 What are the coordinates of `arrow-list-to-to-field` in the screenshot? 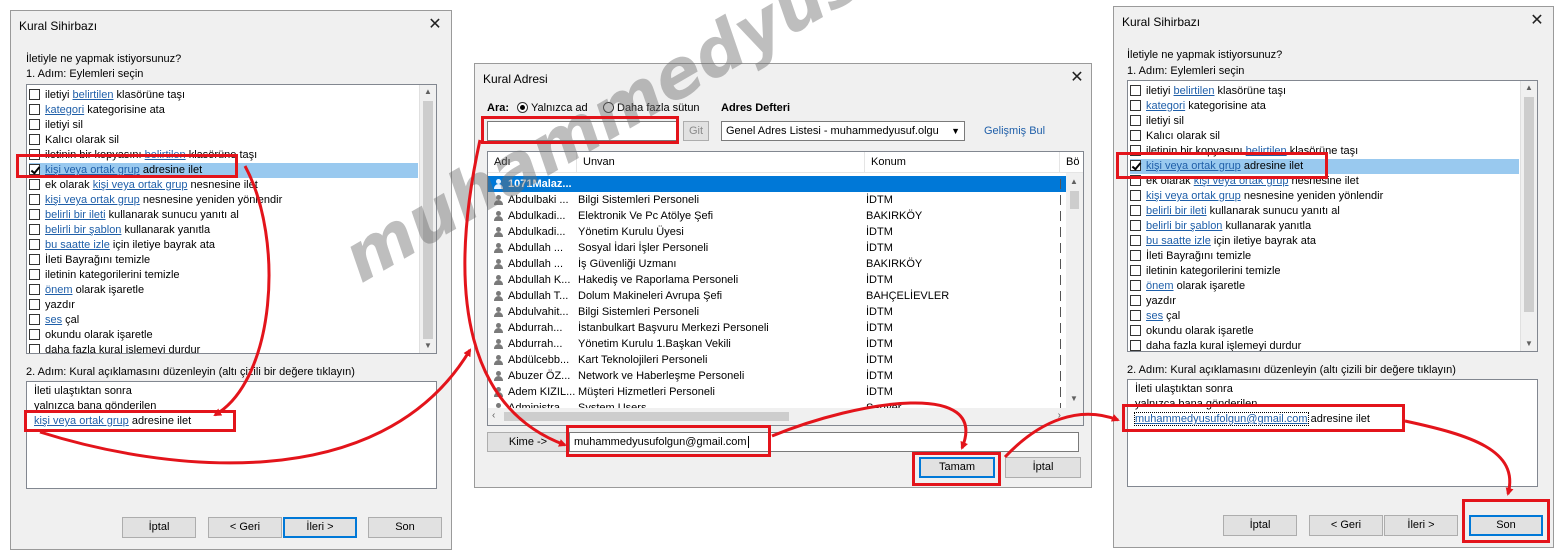 It's located at (515, 293).